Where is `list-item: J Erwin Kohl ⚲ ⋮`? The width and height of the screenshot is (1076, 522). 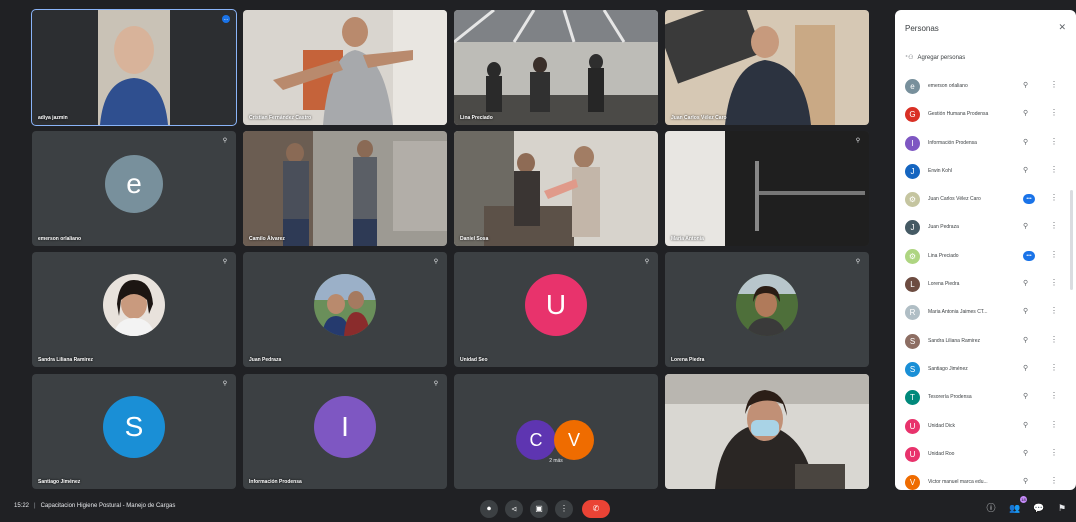
list-item: J Erwin Kohl ⚲ ⋮ is located at coordinates (985, 172).